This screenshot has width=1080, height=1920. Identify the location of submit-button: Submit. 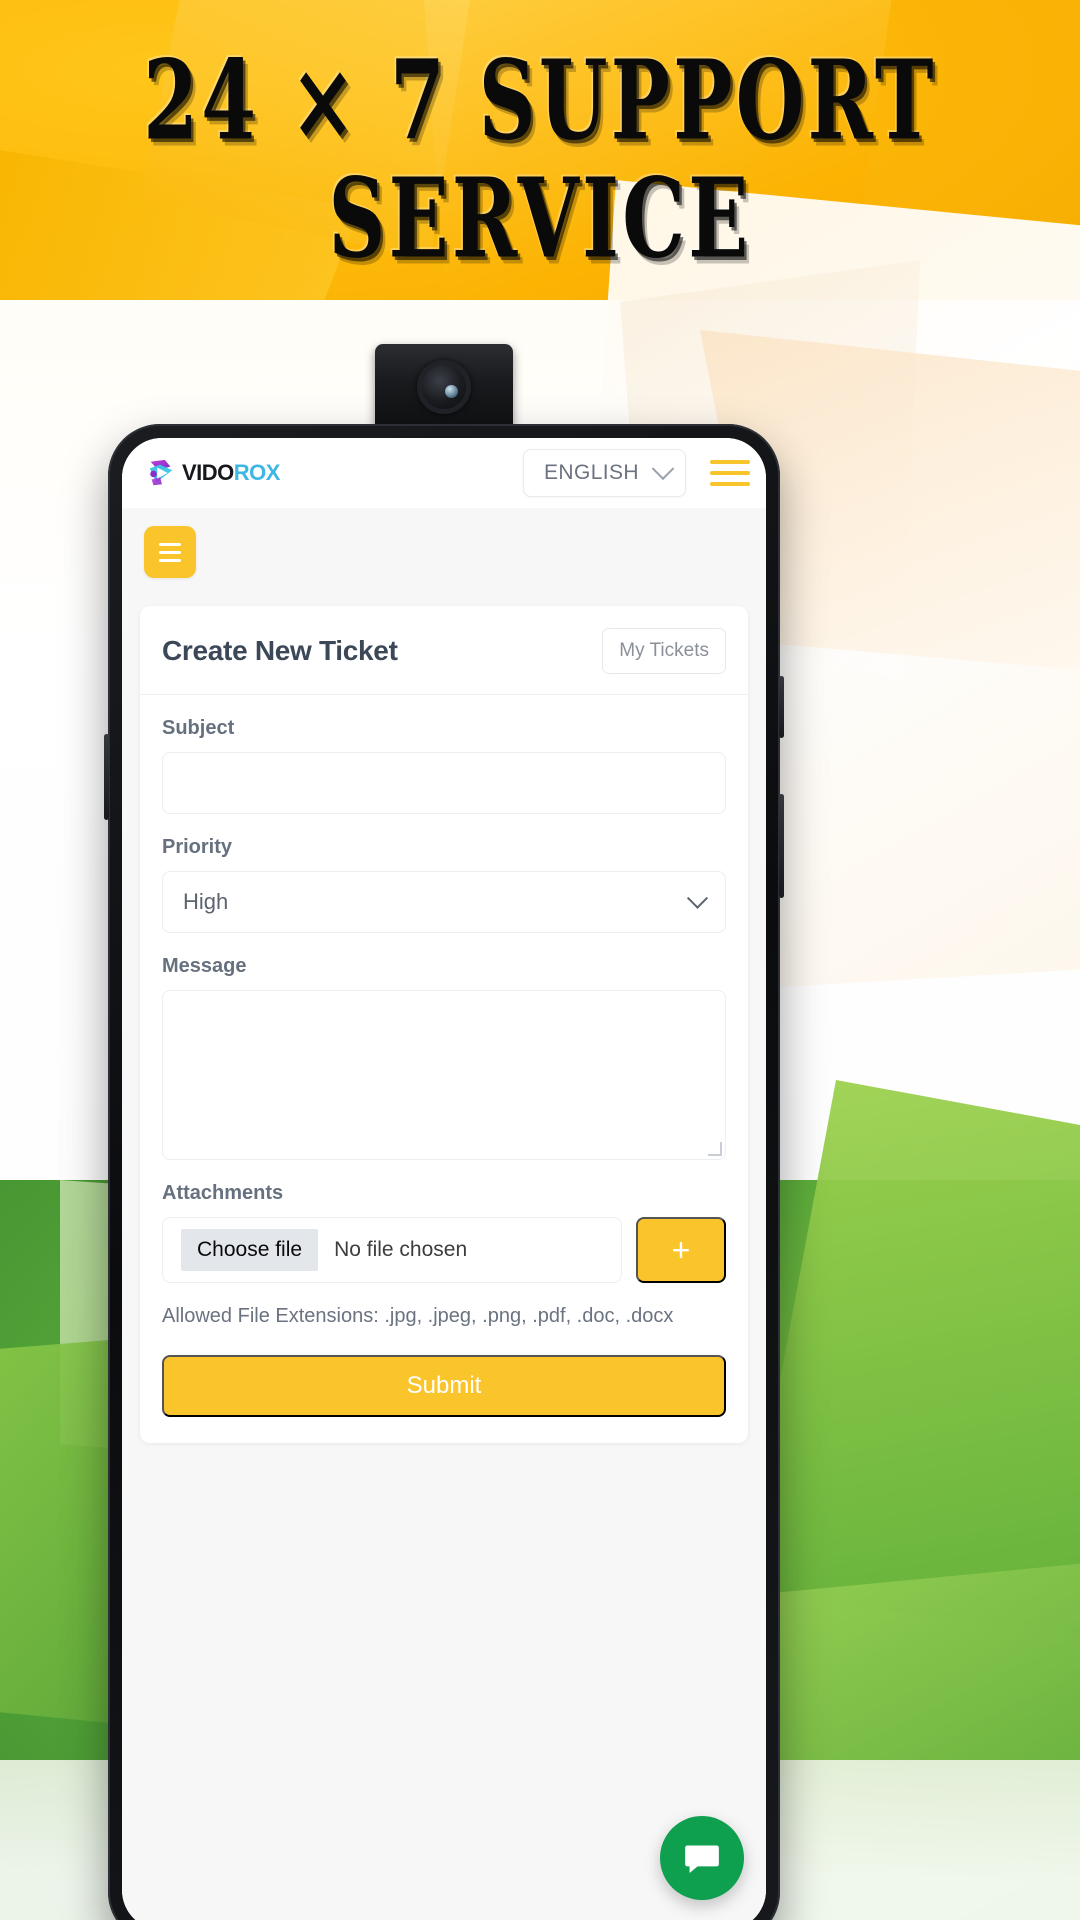
(444, 1386).